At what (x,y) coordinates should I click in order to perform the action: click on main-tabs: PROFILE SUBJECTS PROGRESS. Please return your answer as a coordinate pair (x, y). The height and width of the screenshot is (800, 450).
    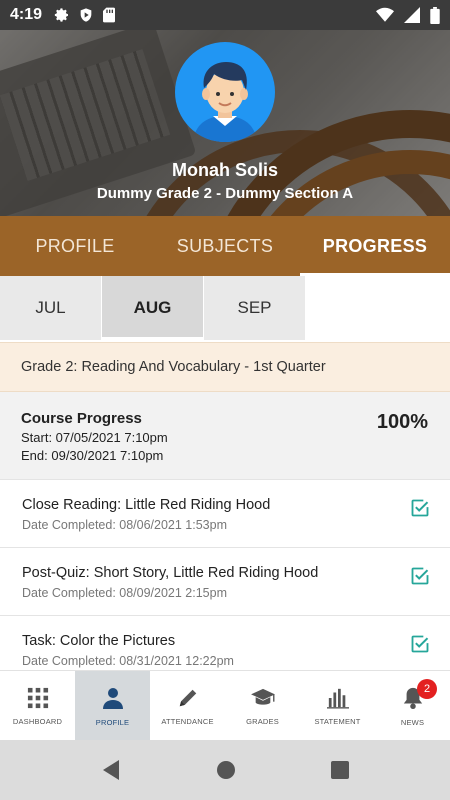
    Looking at the image, I should click on (225, 246).